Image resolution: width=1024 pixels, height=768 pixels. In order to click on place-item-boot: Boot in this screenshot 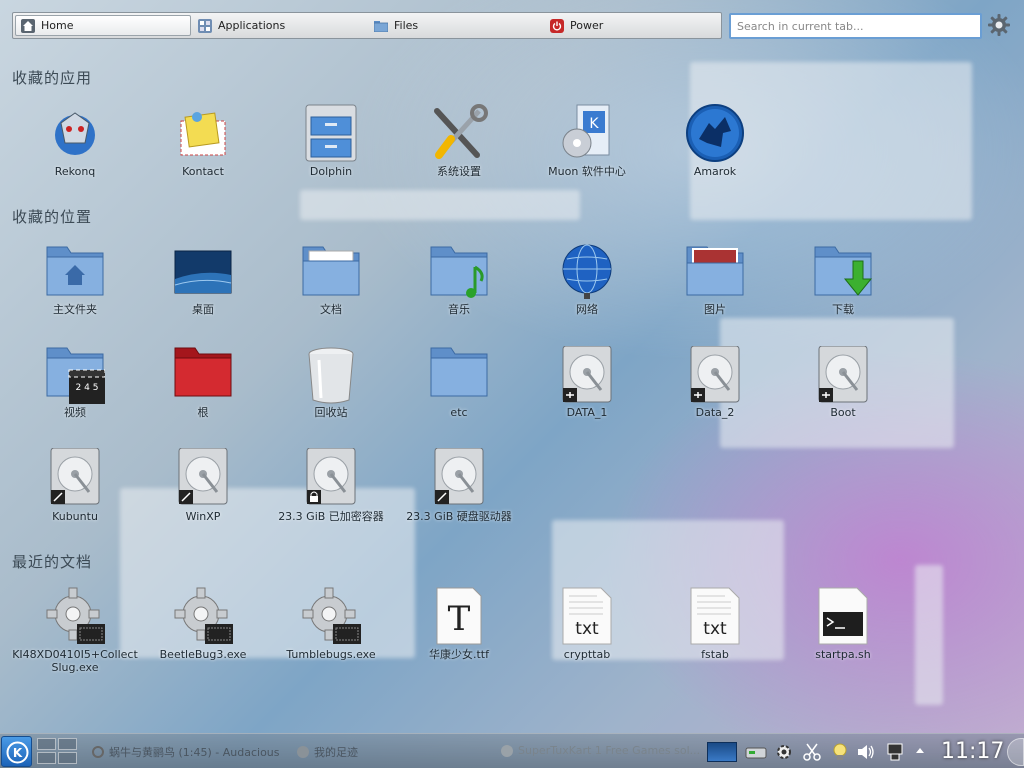, I will do `click(843, 393)`.